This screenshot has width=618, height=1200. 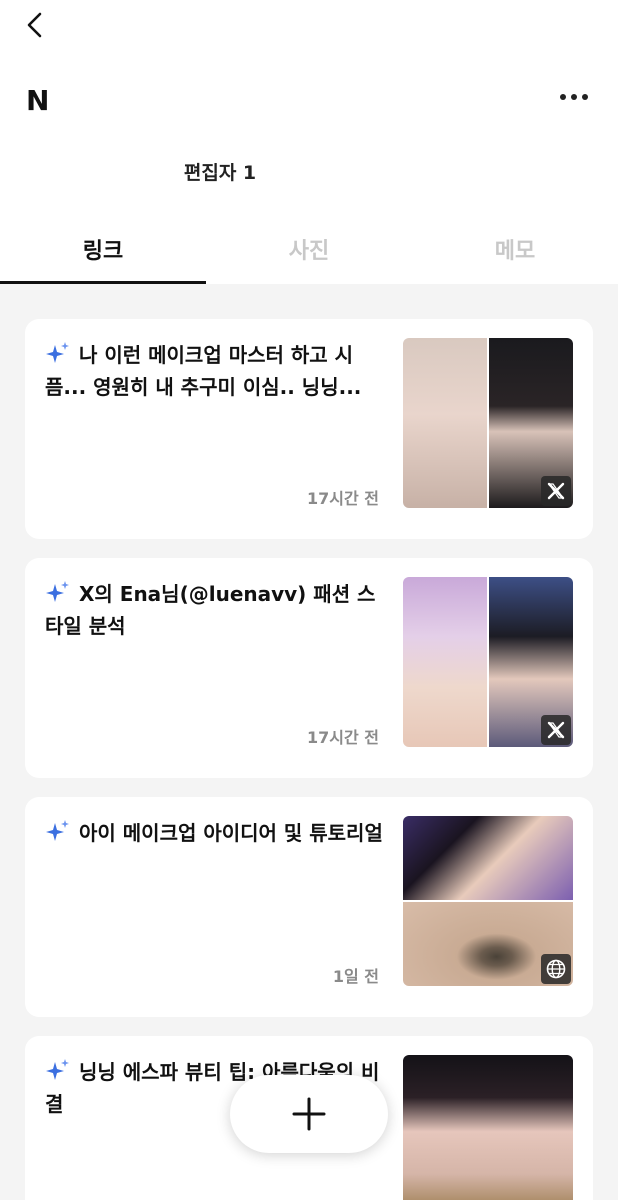 I want to click on more-options-button, so click(x=574, y=97).